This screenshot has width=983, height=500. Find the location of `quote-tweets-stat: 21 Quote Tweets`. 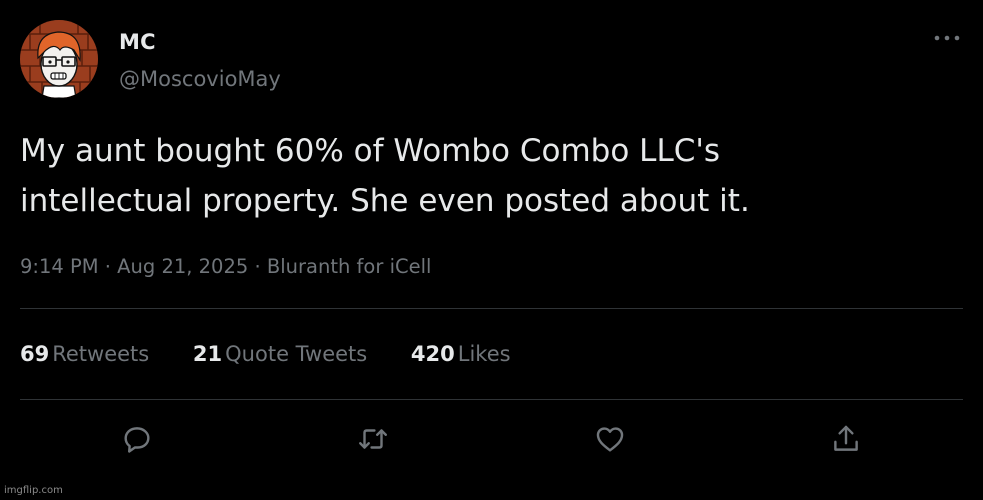

quote-tweets-stat: 21 Quote Tweets is located at coordinates (280, 354).